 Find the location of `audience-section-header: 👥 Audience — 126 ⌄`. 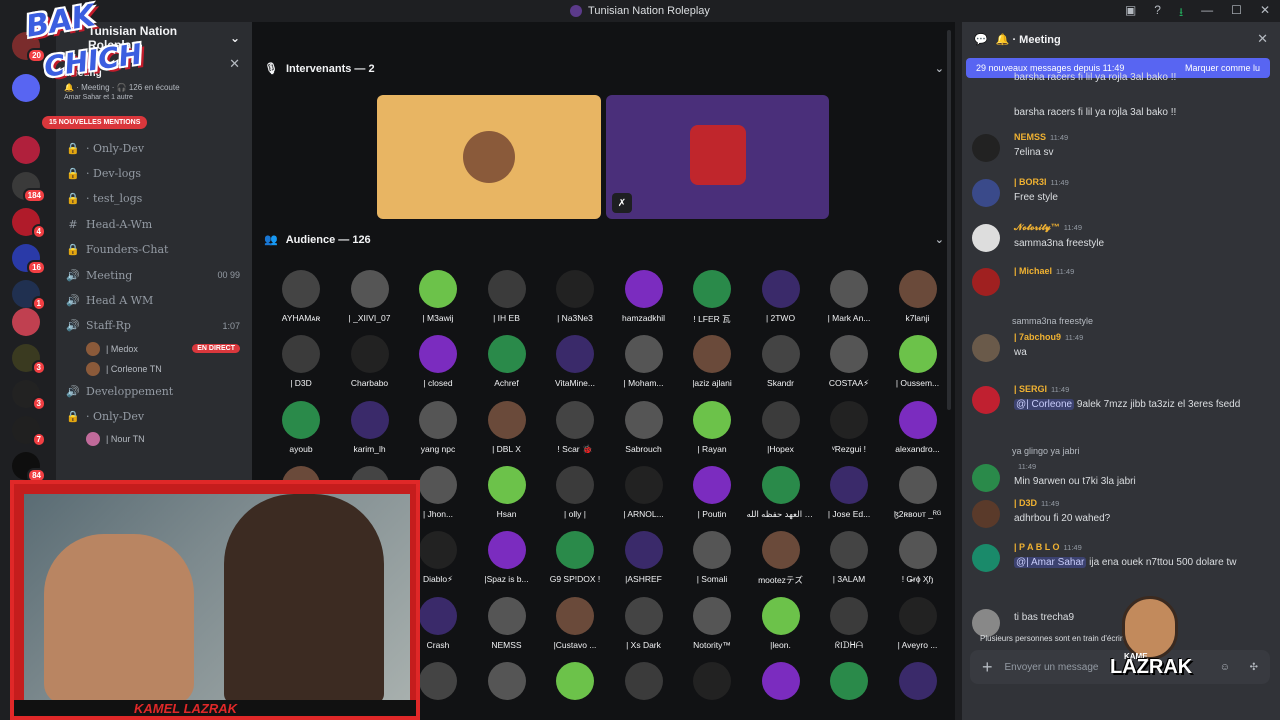

audience-section-header: 👥 Audience — 126 ⌄ is located at coordinates (604, 240).